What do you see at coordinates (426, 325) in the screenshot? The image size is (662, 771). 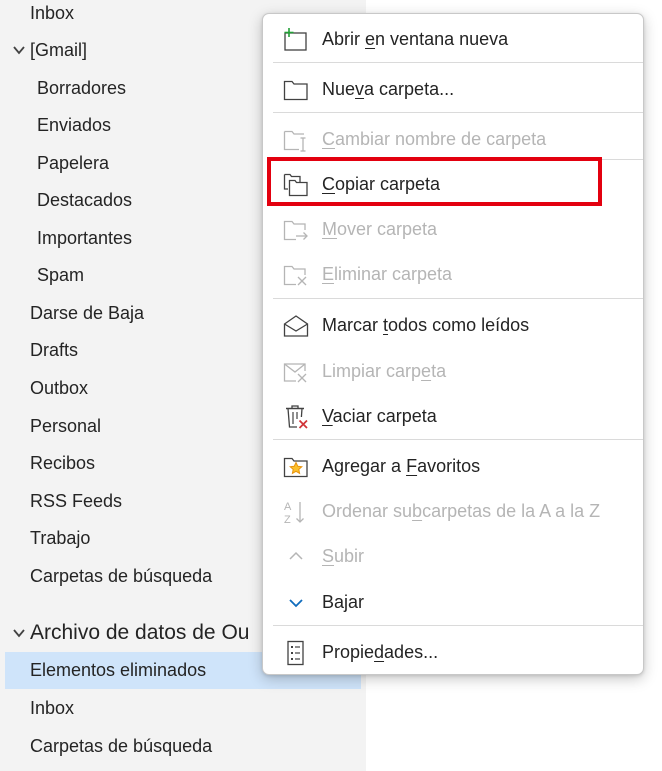 I see `menu-item-label: Marcar todos como leídos` at bounding box center [426, 325].